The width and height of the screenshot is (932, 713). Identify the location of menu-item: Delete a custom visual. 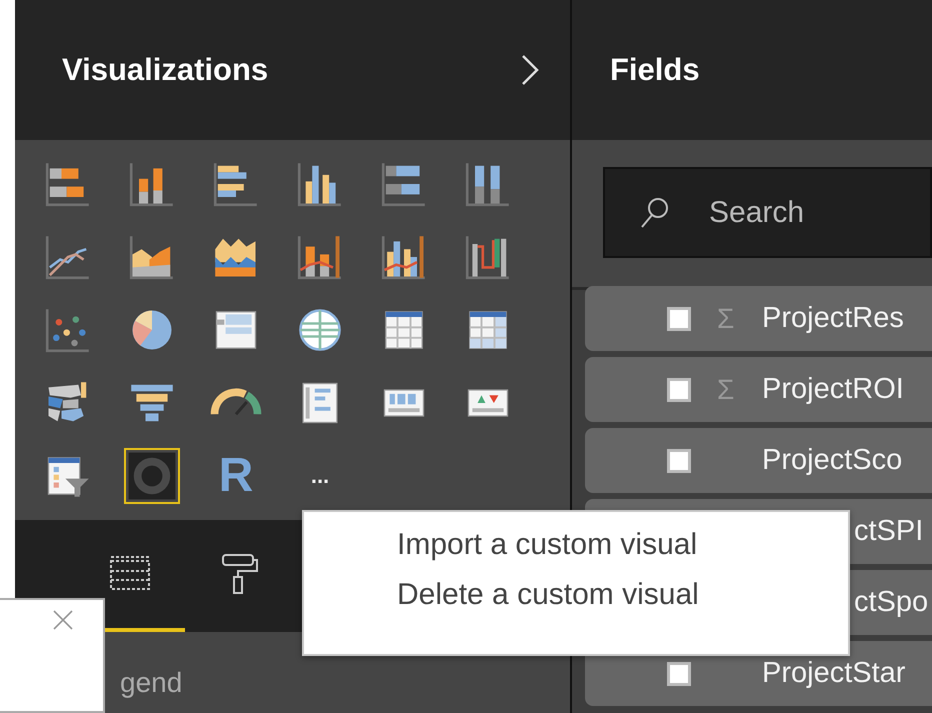
(576, 594).